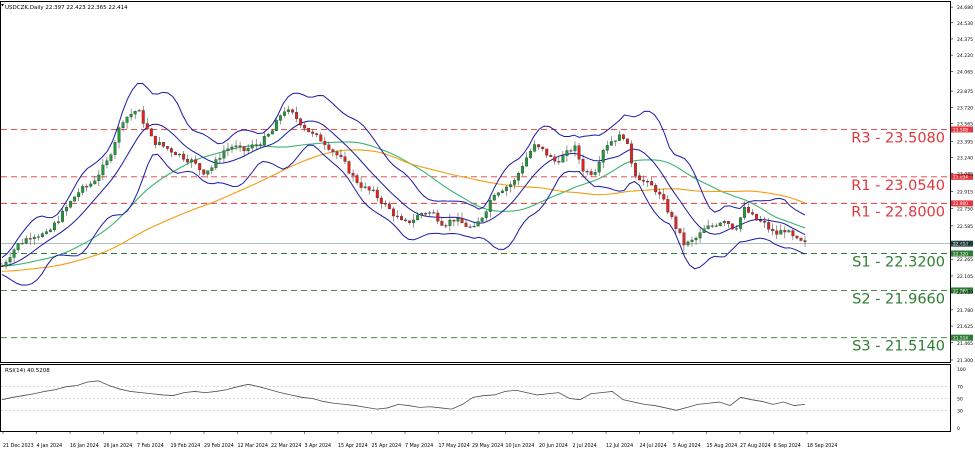 The height and width of the screenshot is (457, 975). Describe the element at coordinates (965, 24) in the screenshot. I see `y-tick-label: 24.530` at that location.